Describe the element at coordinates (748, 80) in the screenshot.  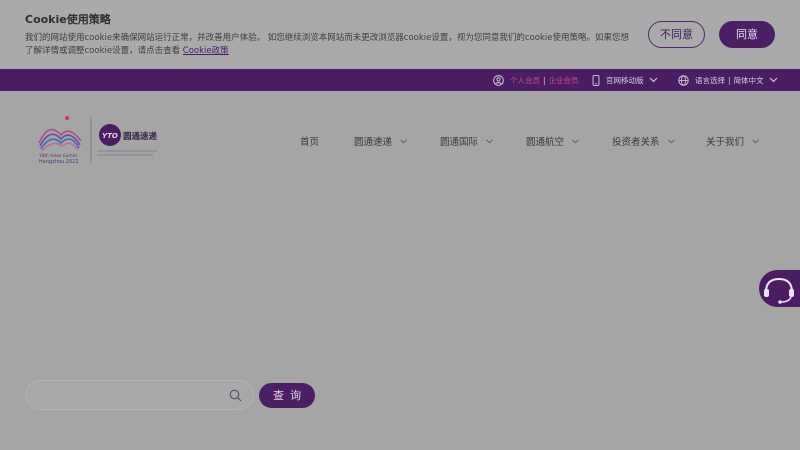
I see `language-value: 简体中文` at that location.